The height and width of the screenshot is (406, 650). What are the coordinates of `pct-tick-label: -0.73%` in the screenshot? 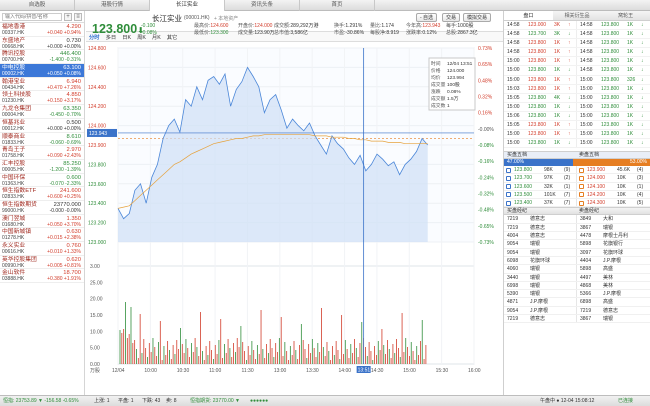 It's located at (486, 243).